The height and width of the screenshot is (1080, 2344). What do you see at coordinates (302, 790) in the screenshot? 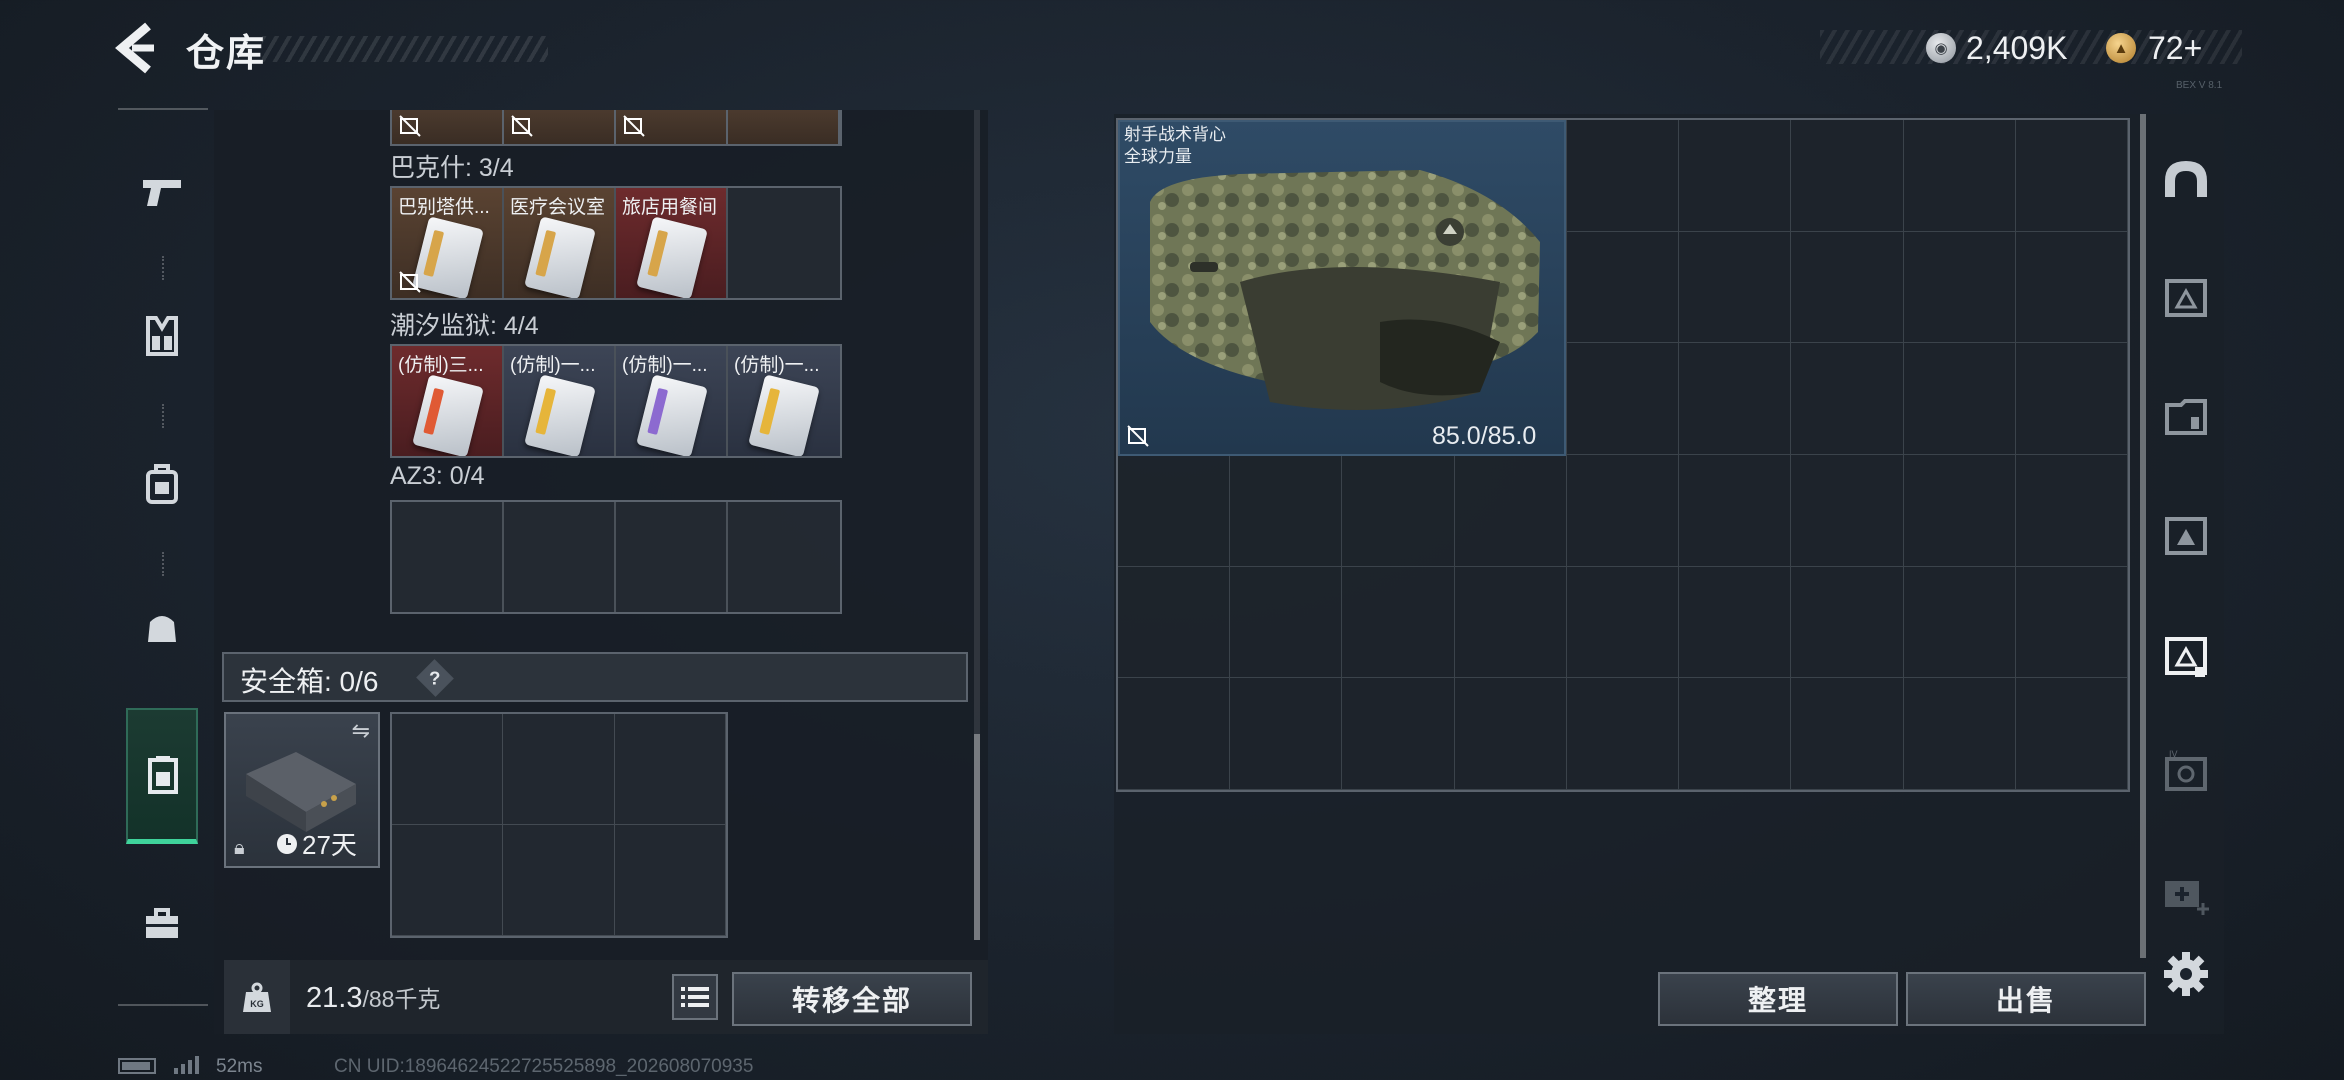
I see `safe-box-item: ⇋ 🔒︎ 27天` at bounding box center [302, 790].